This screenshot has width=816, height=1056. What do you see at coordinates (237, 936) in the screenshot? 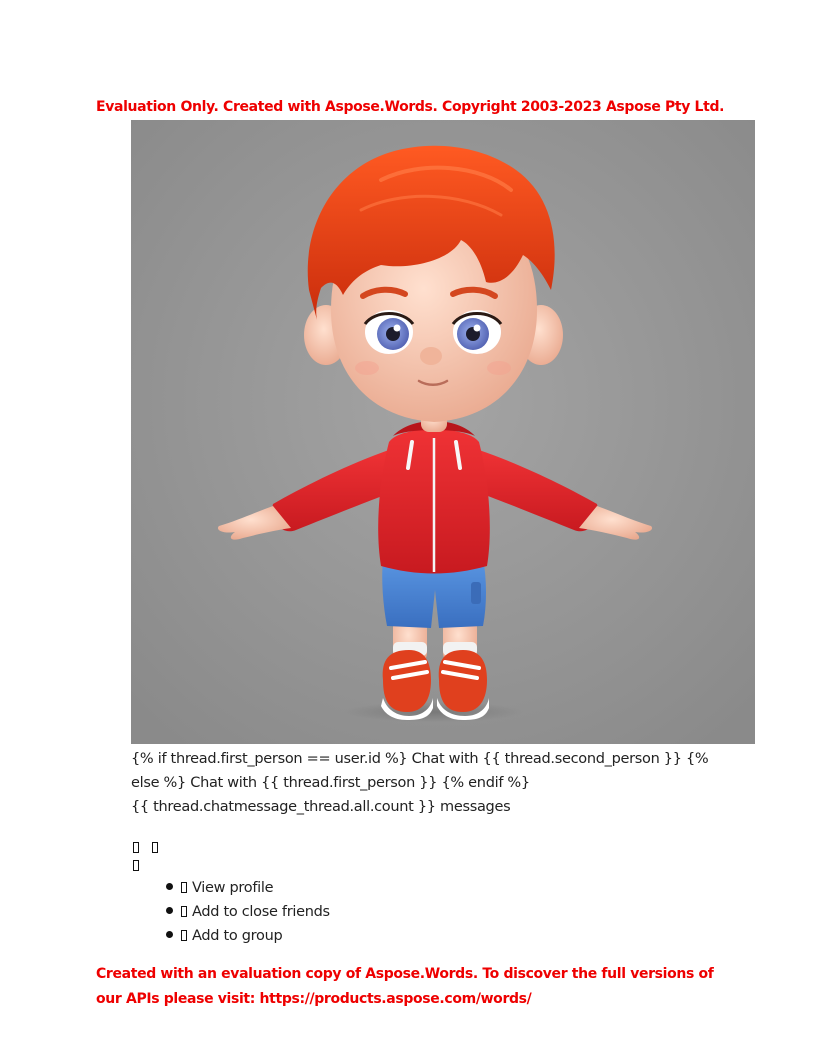
I see `menu-item-label: Add to group` at bounding box center [237, 936].